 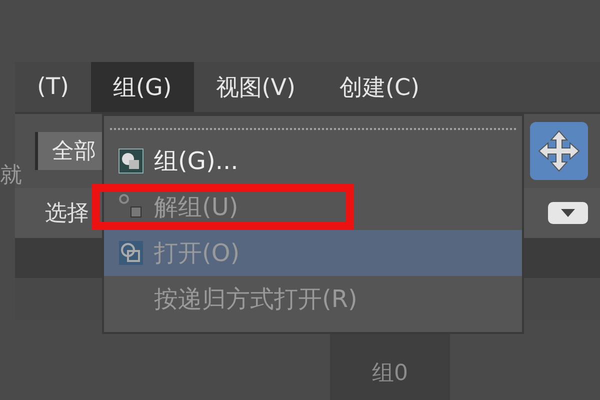 I want to click on move-button, so click(x=559, y=151).